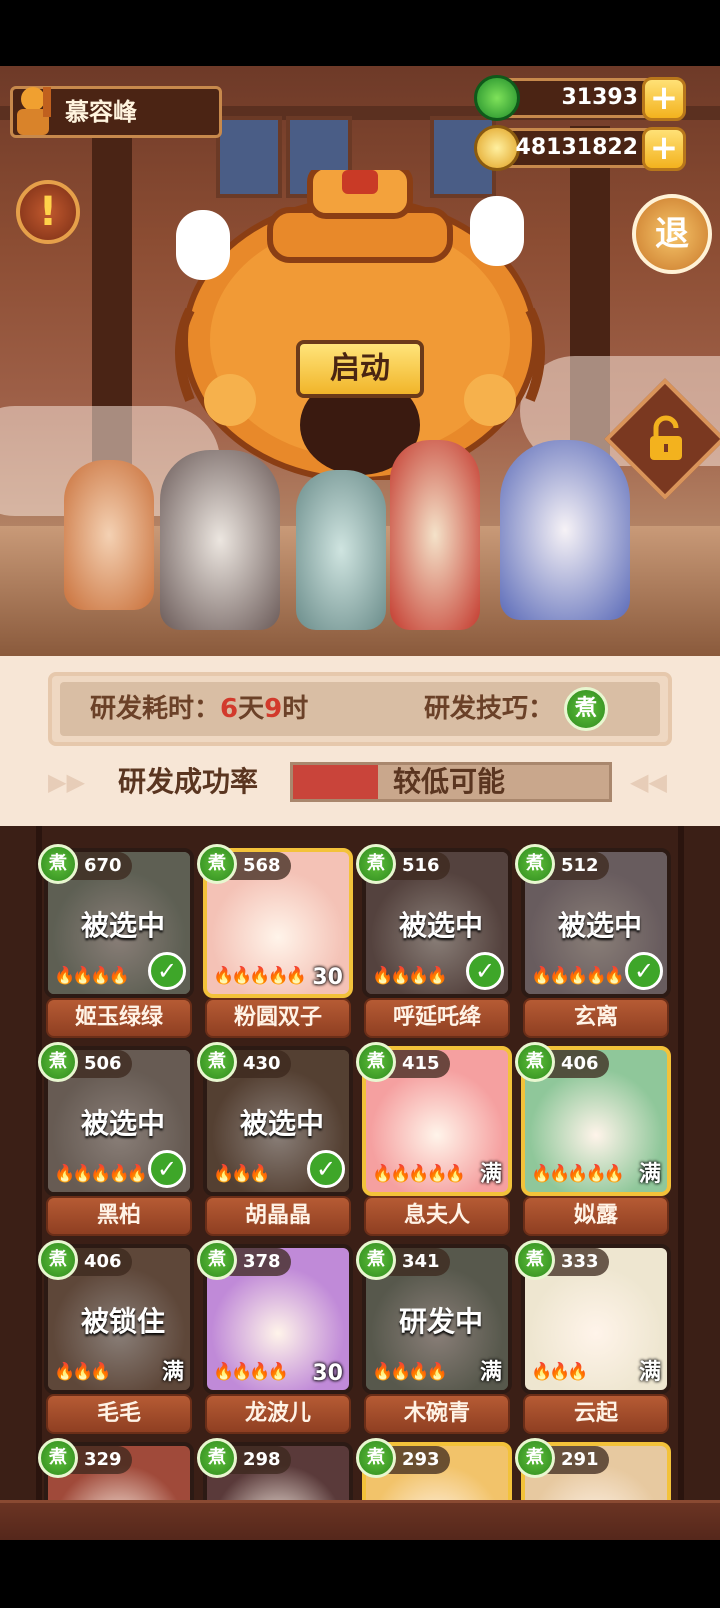 The image size is (720, 1608). I want to click on skill-cook-badge: 煮, so click(586, 709).